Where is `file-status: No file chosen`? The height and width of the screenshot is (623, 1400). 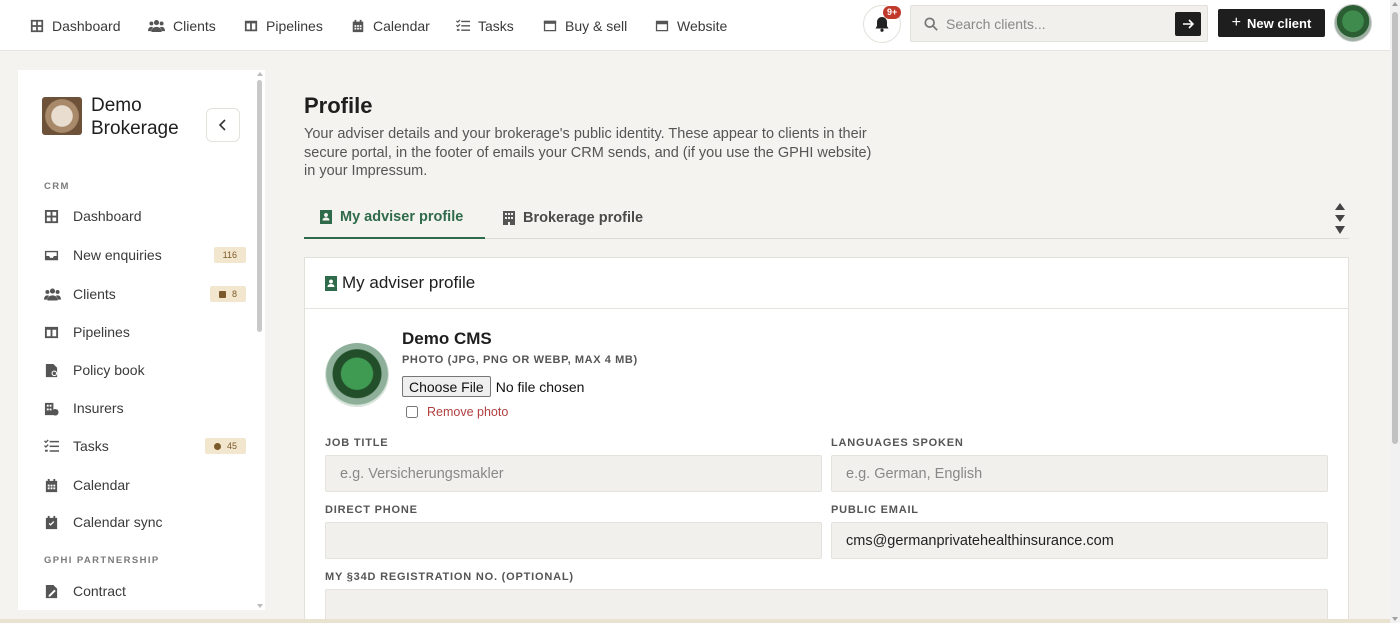 file-status: No file chosen is located at coordinates (540, 386).